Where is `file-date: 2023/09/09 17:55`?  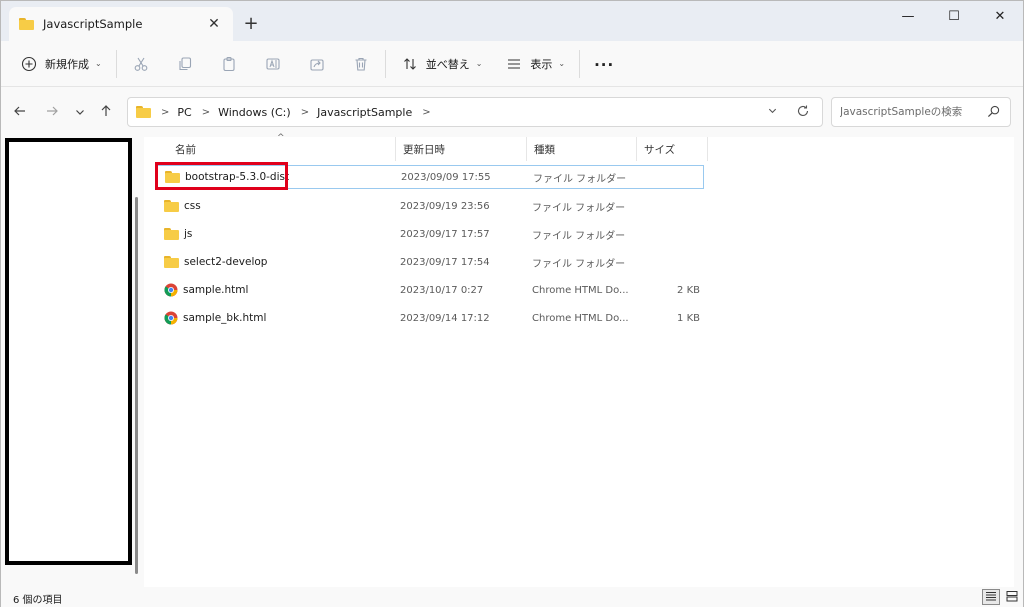 file-date: 2023/09/09 17:55 is located at coordinates (446, 177).